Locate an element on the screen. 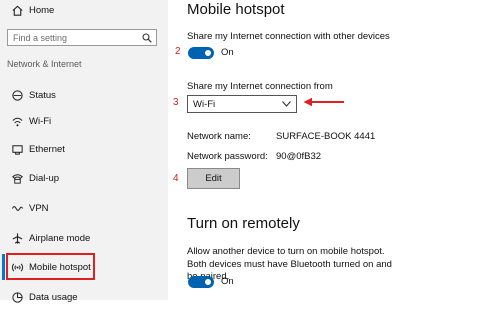 The width and height of the screenshot is (480, 310). sidebar-item-label: VPN is located at coordinates (39, 208).